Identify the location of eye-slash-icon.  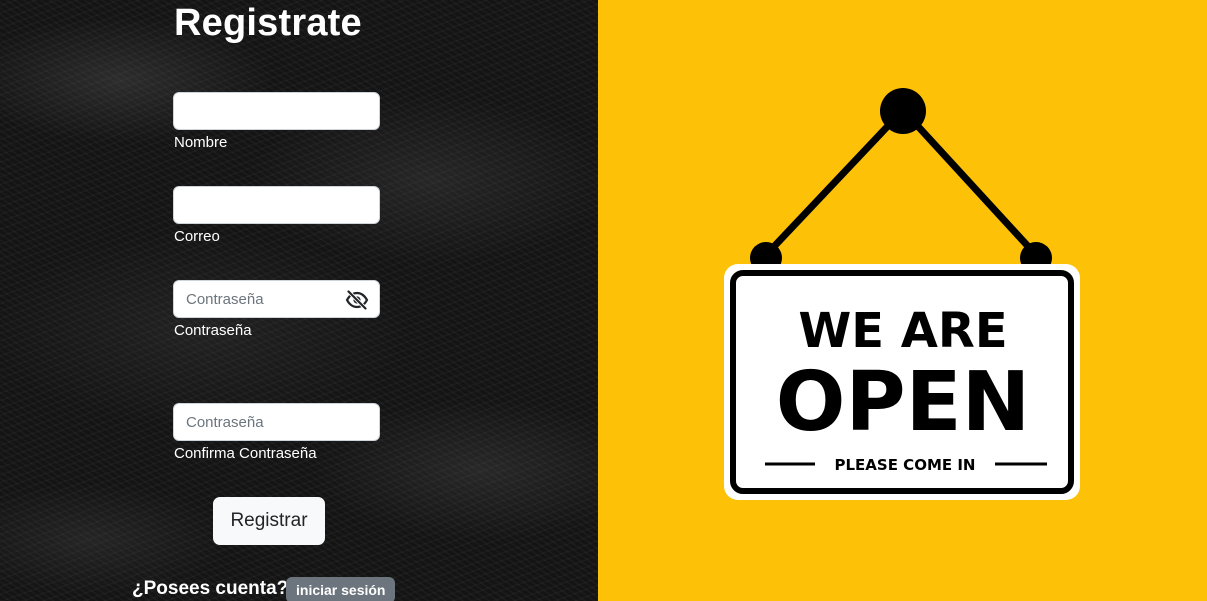
(357, 300).